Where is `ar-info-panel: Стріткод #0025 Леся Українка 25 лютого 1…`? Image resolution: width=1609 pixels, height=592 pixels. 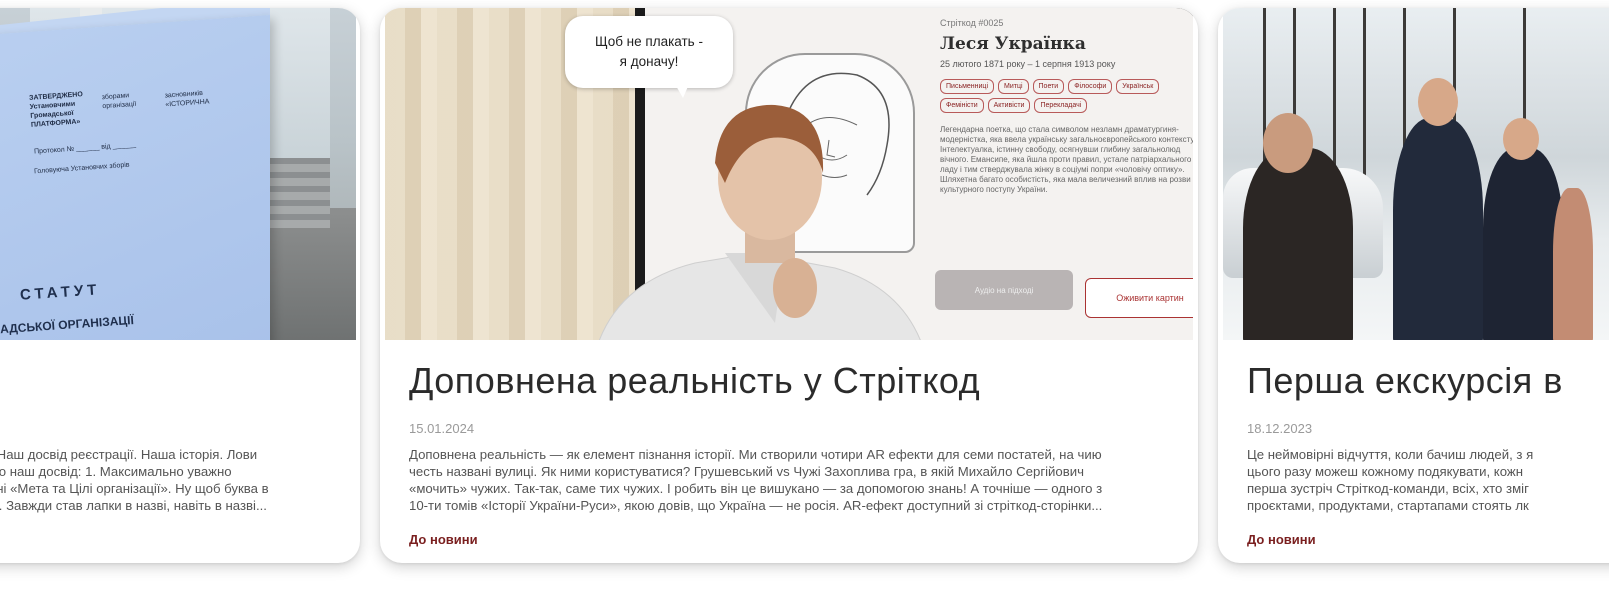
ar-info-panel: Стріткод #0025 Леся Українка 25 лютого 1… is located at coordinates (1066, 106).